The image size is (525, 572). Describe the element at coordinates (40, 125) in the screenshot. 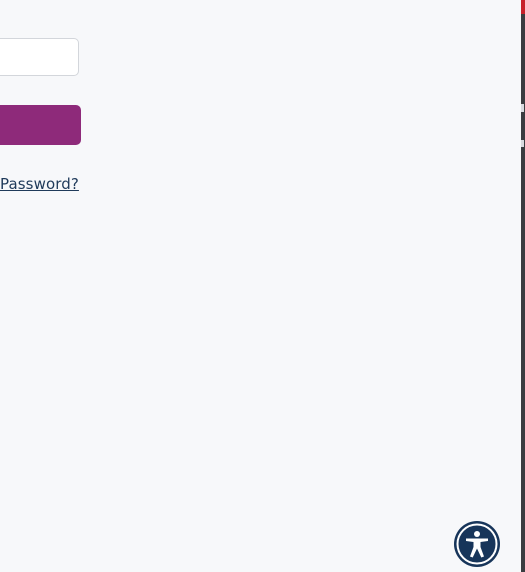

I see `sign-in-button` at that location.